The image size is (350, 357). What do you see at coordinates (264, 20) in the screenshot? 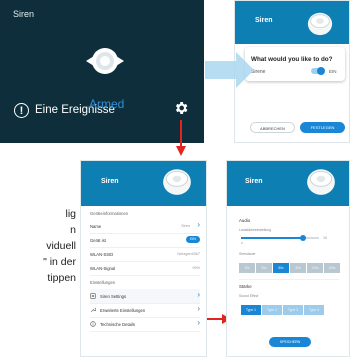
I see `popup-title: Siren` at bounding box center [264, 20].